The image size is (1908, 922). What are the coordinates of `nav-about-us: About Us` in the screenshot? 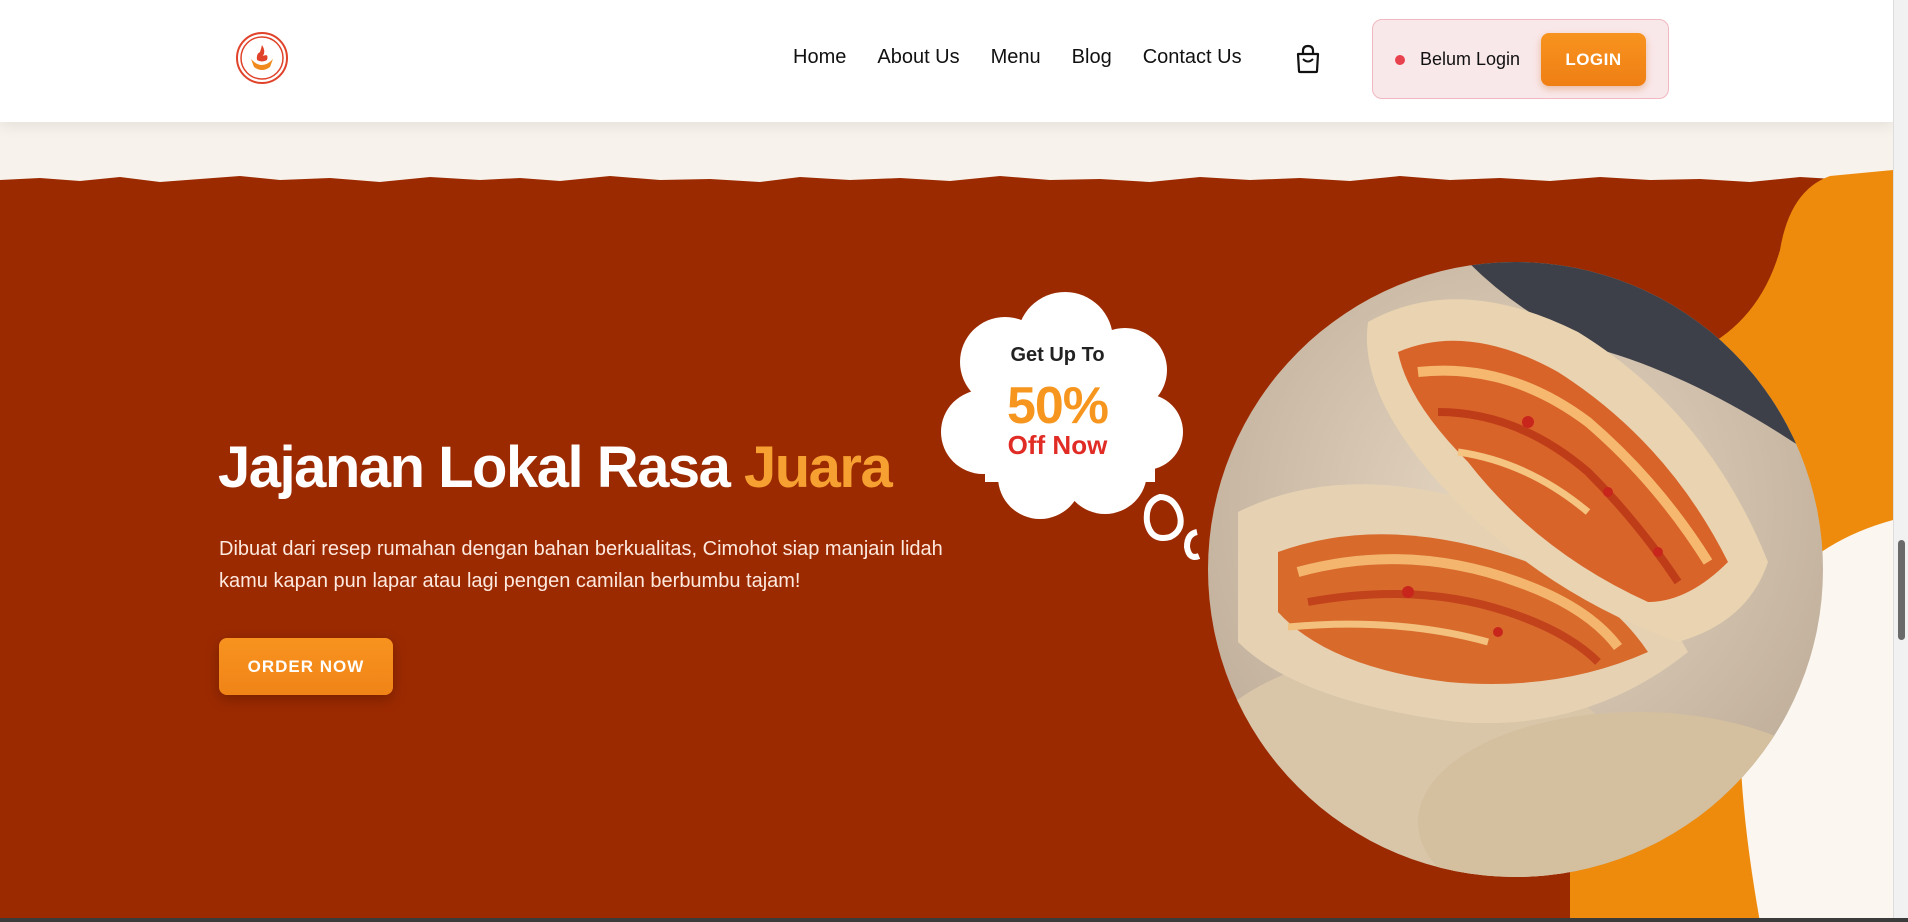 It's located at (918, 57).